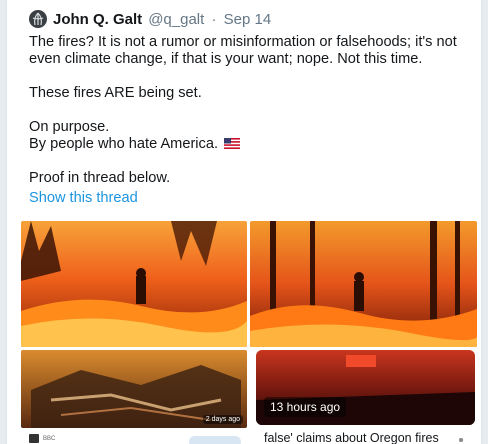 This screenshot has height=444, width=488. Describe the element at coordinates (305, 407) in the screenshot. I see `video-timestamp: 13 hours ago` at that location.